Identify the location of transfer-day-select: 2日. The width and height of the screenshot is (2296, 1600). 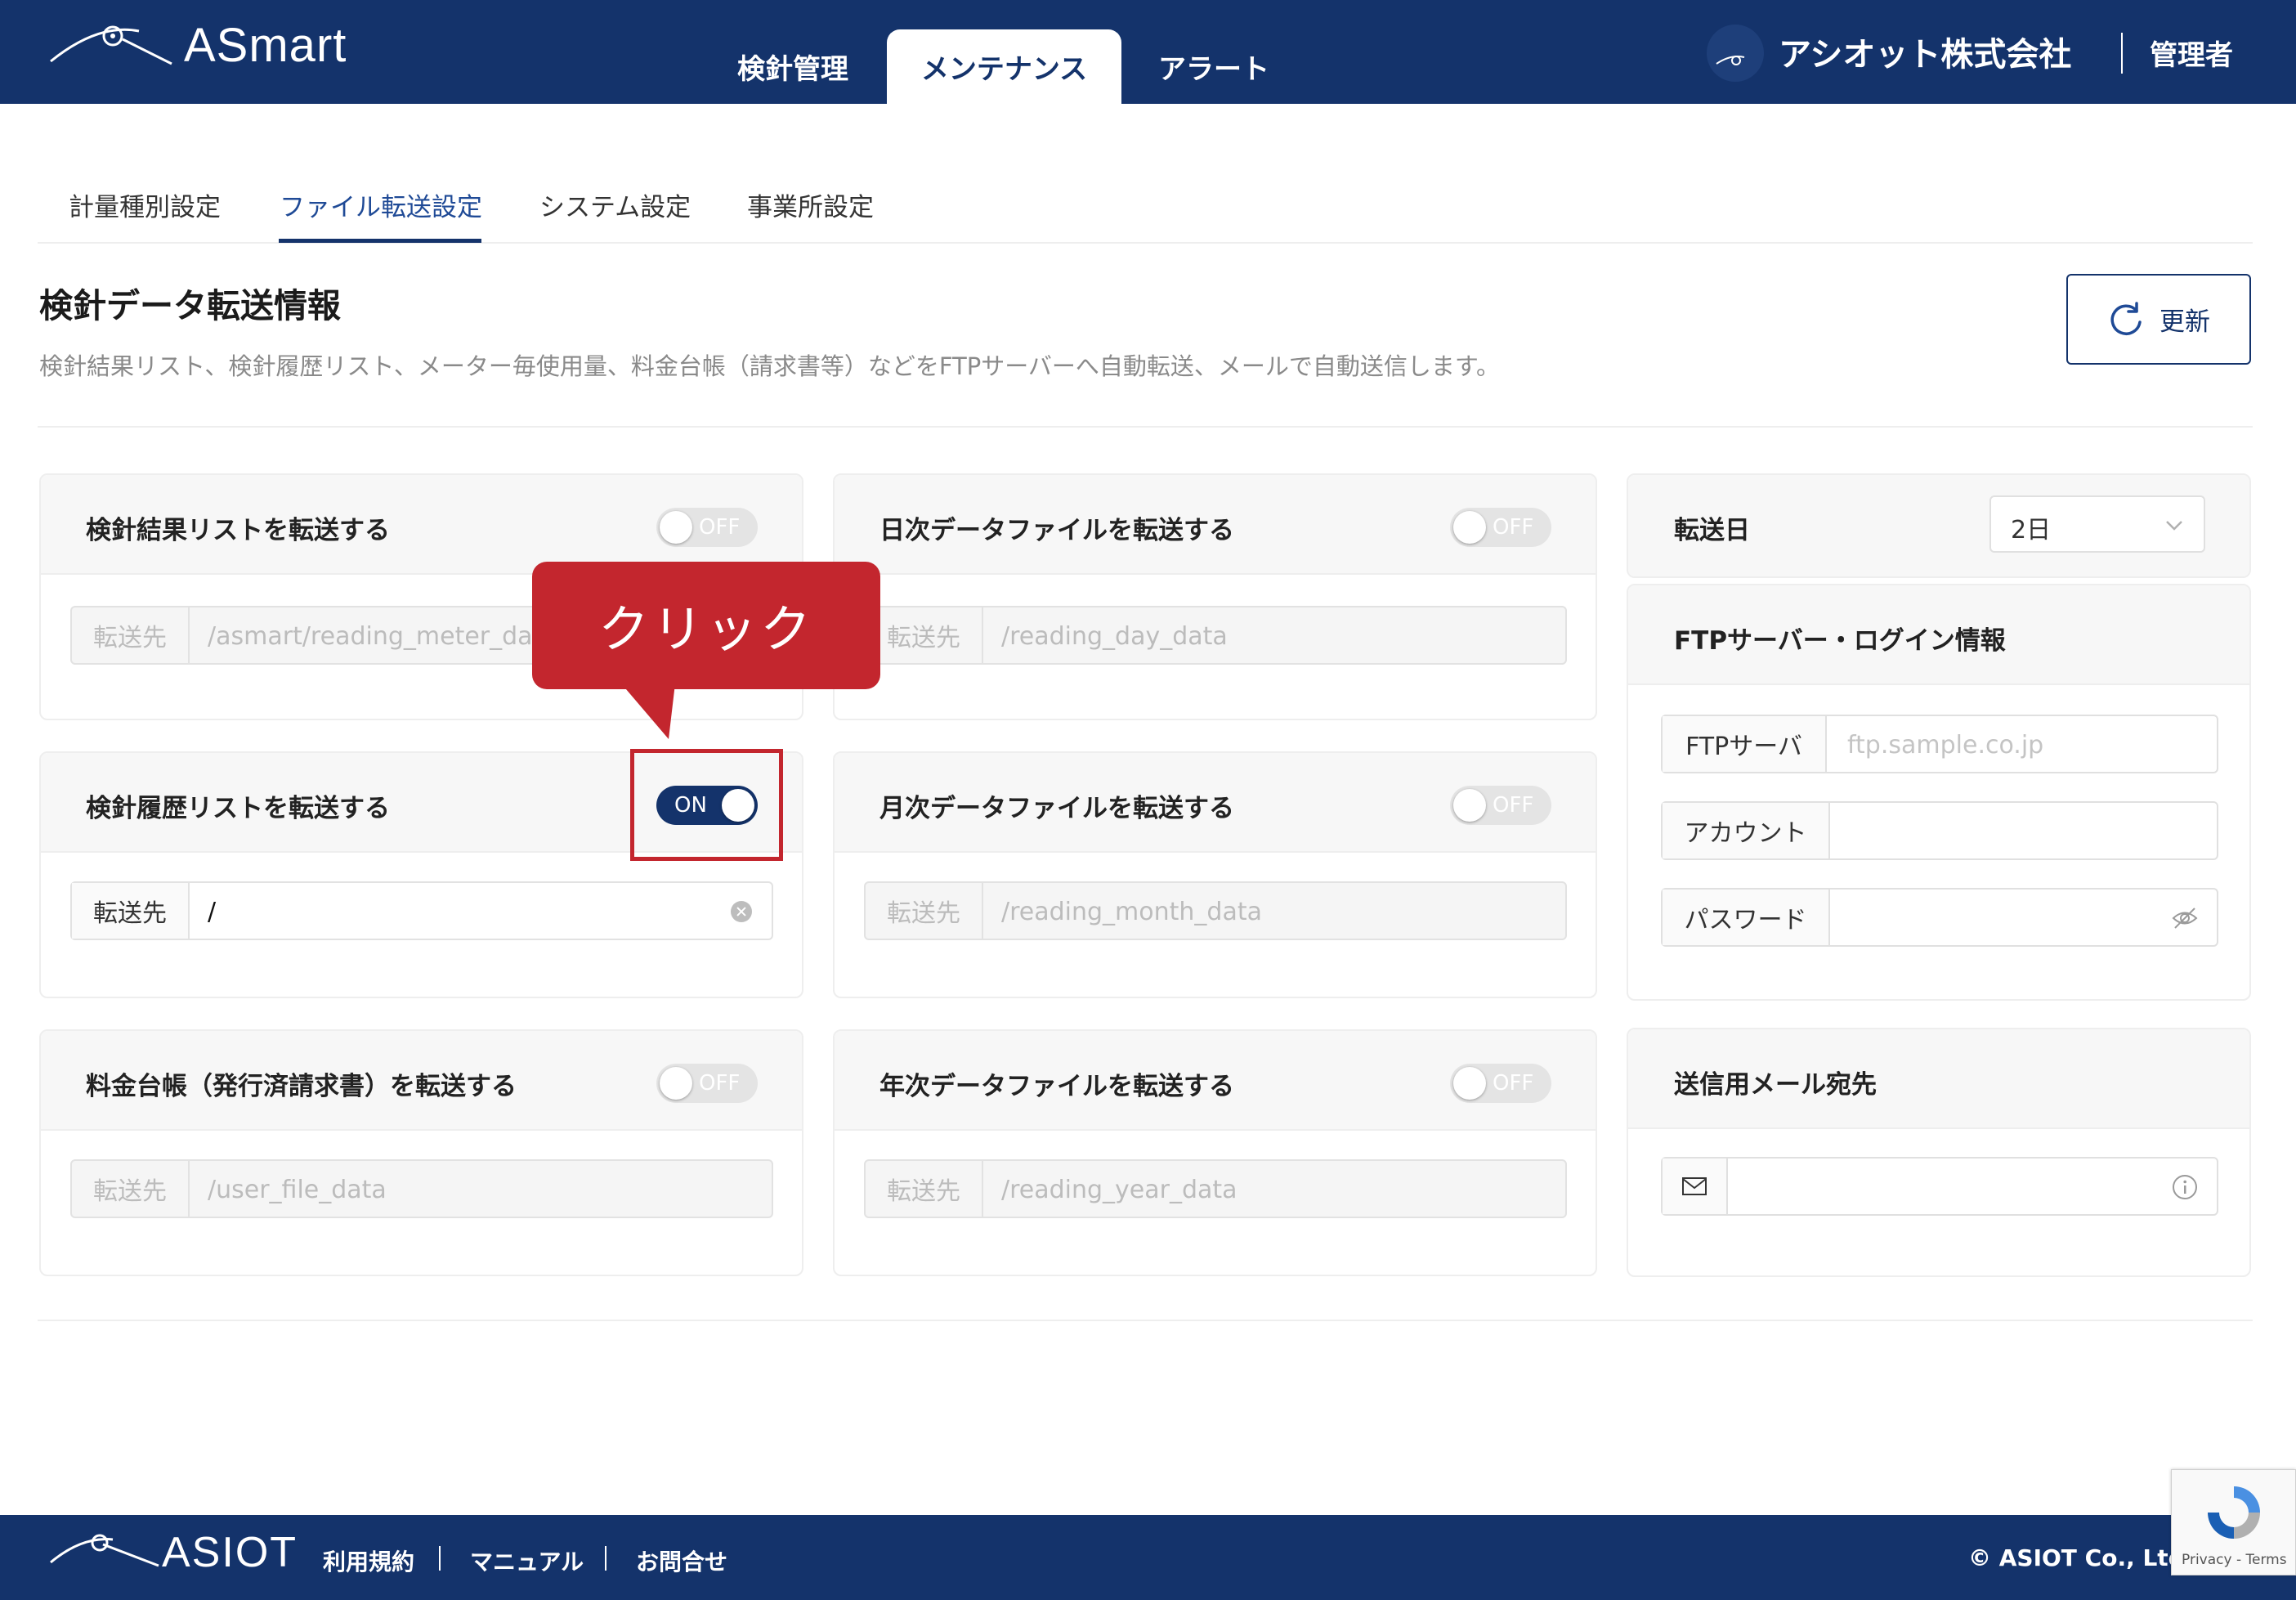
(2097, 524).